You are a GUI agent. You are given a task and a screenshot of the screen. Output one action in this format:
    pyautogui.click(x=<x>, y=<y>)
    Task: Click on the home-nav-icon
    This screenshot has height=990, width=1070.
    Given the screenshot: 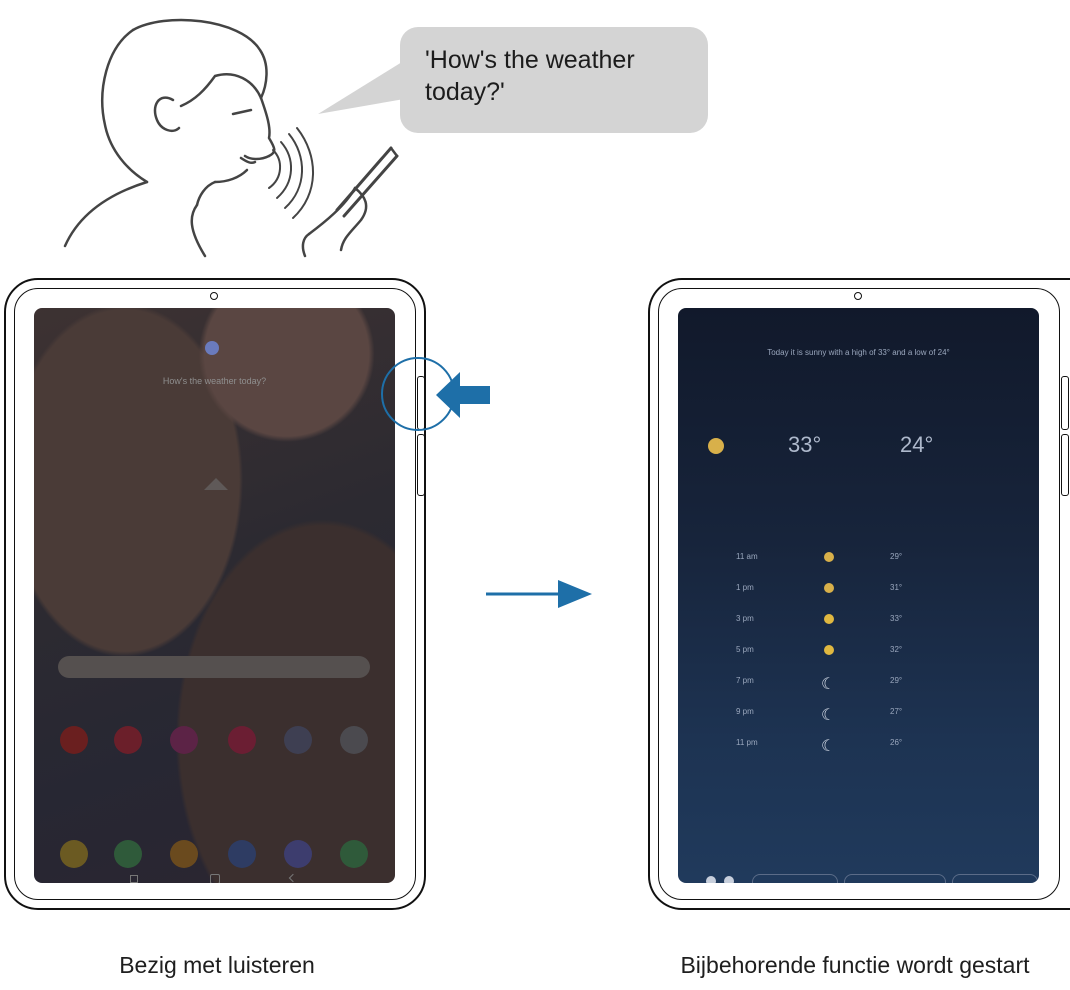 What is the action you would take?
    pyautogui.click(x=215, y=878)
    